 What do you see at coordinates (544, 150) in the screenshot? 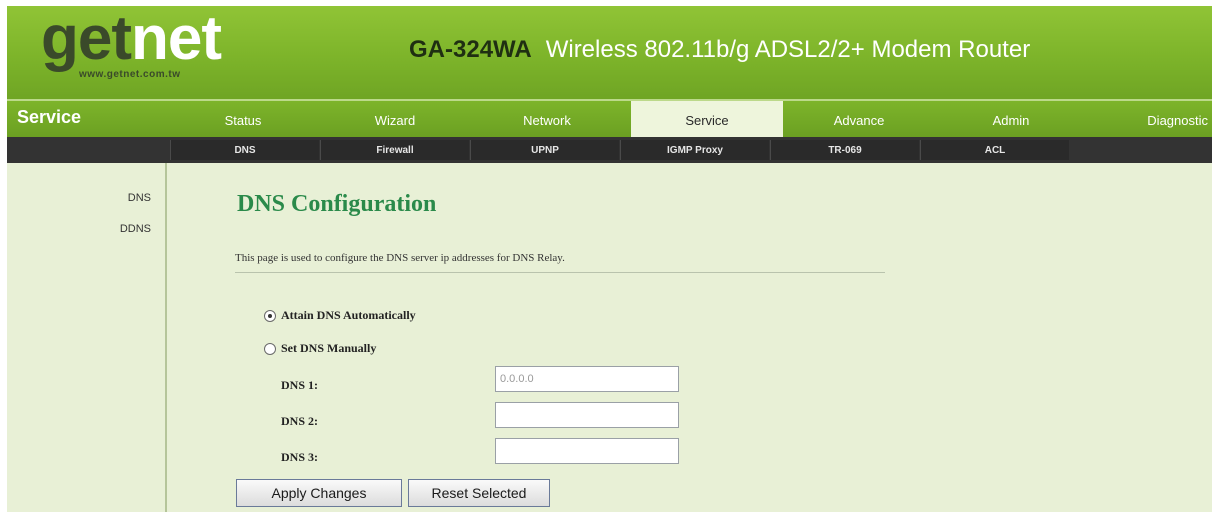
I see `subtab-upnp: UPNP` at bounding box center [544, 150].